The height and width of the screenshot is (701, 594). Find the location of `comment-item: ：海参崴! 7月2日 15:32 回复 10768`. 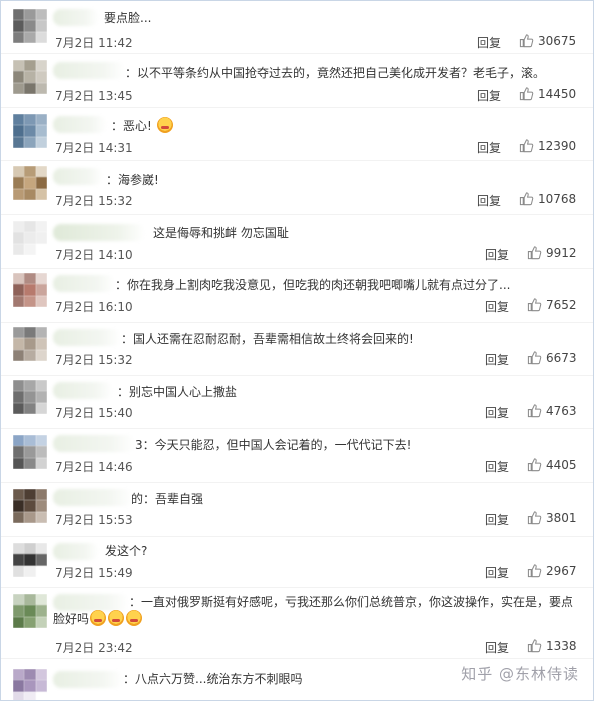

comment-item: ：海参崴! 7月2日 15:32 回复 10768 is located at coordinates (297, 187).